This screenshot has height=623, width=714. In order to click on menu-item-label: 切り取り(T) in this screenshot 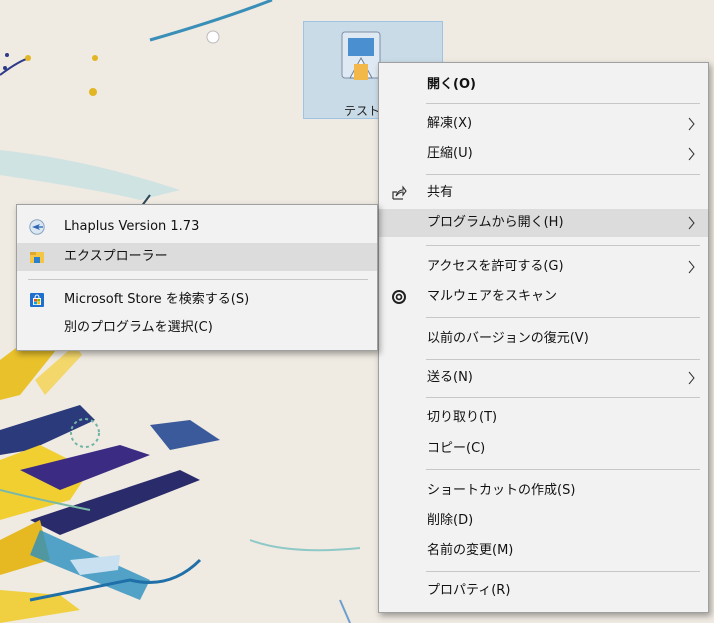, I will do `click(462, 417)`.